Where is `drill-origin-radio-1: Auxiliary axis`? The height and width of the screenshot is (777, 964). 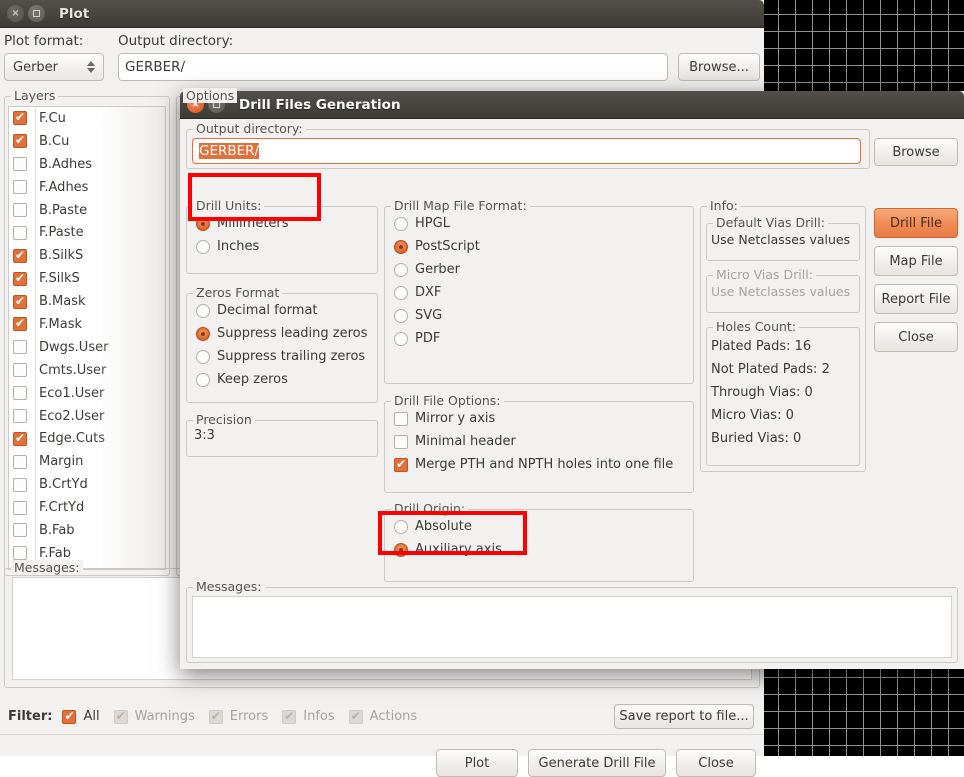 drill-origin-radio-1: Auxiliary axis is located at coordinates (544, 549).